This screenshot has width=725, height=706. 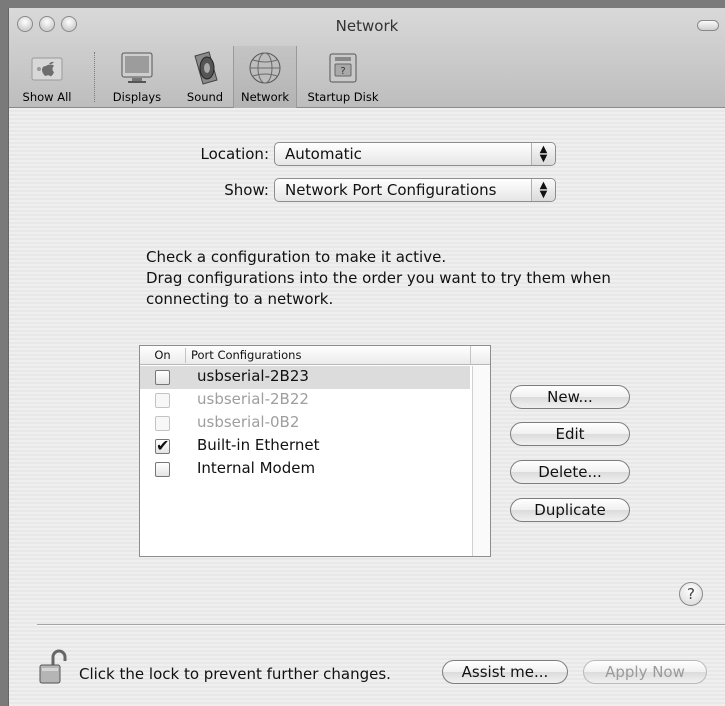 What do you see at coordinates (470, 355) in the screenshot?
I see `column-divider` at bounding box center [470, 355].